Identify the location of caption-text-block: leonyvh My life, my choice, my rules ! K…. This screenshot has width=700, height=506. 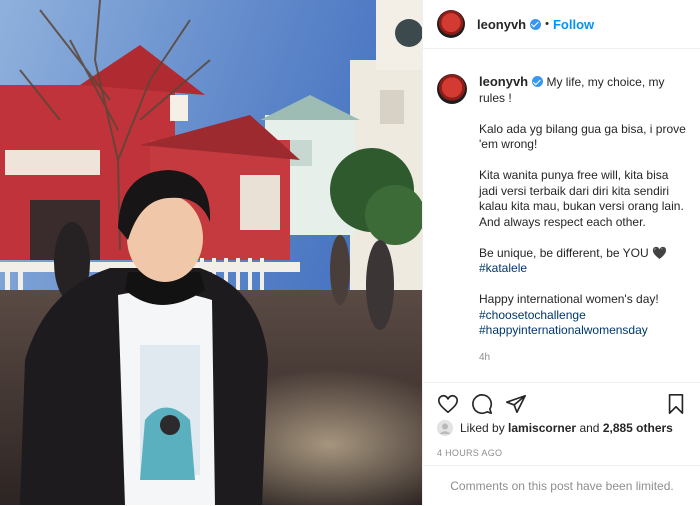
(583, 167).